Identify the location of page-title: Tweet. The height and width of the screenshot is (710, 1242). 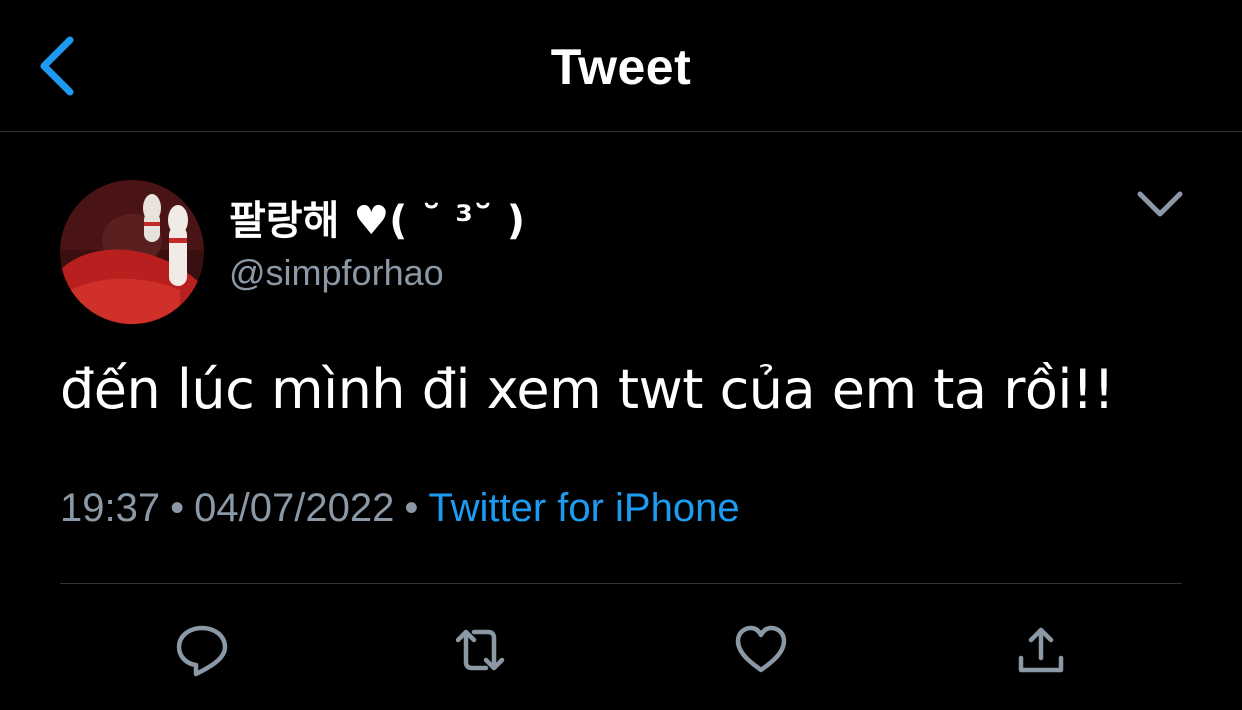
(621, 67).